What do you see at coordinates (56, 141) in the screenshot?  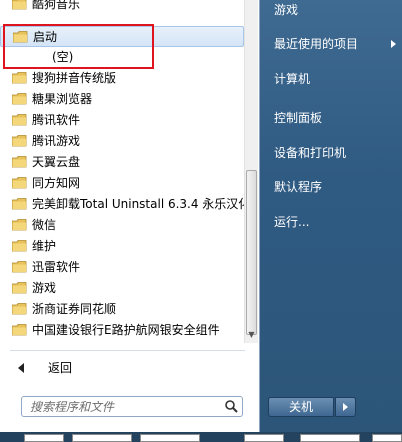 I see `program-label: 腾讯游戏` at bounding box center [56, 141].